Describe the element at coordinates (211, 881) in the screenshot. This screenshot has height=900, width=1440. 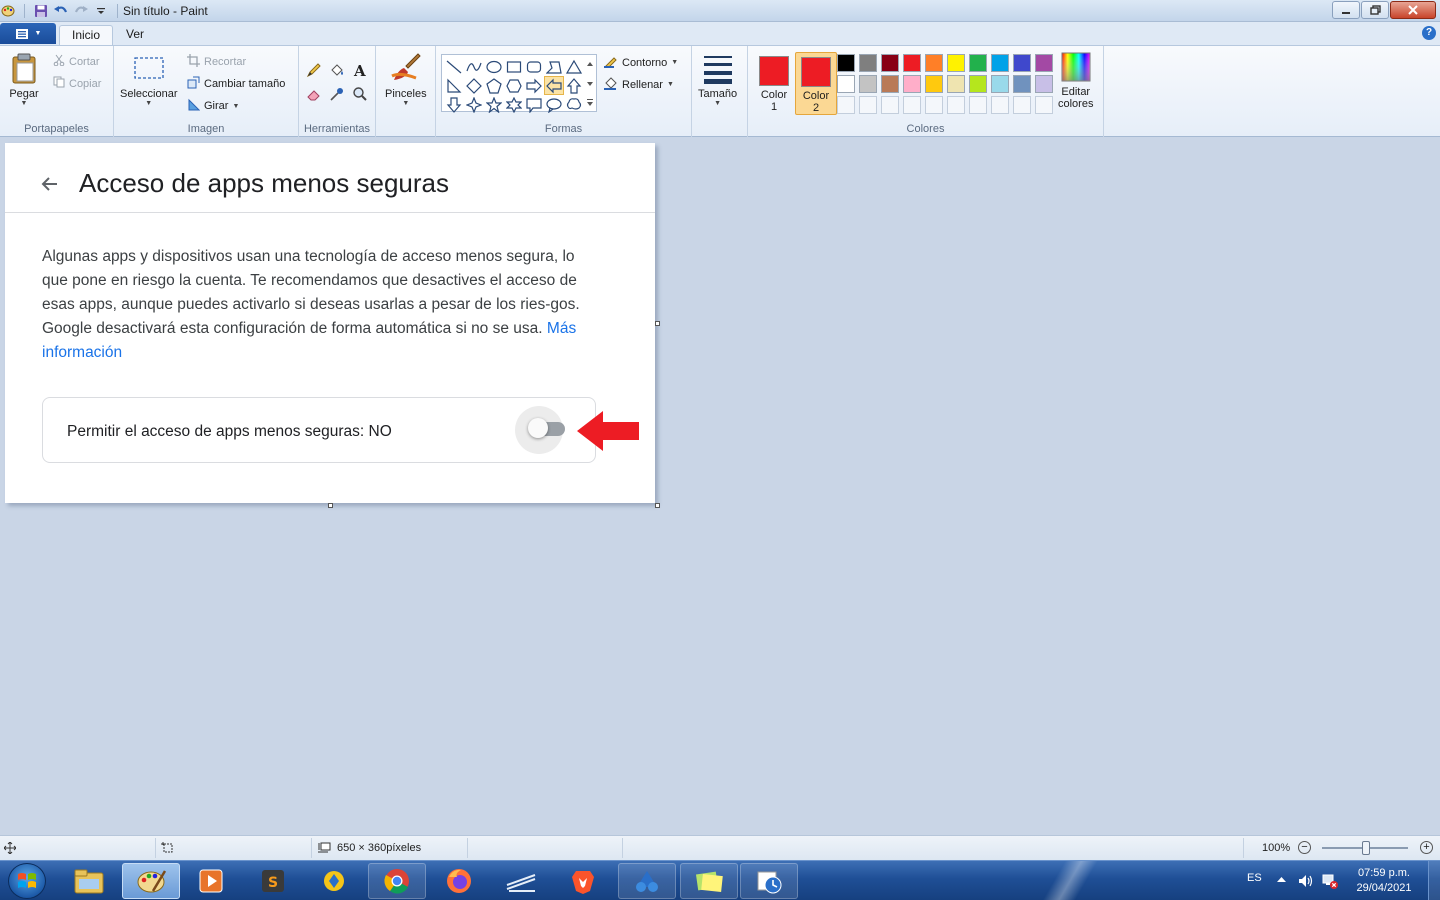
I see `taskbar-media-player` at that location.